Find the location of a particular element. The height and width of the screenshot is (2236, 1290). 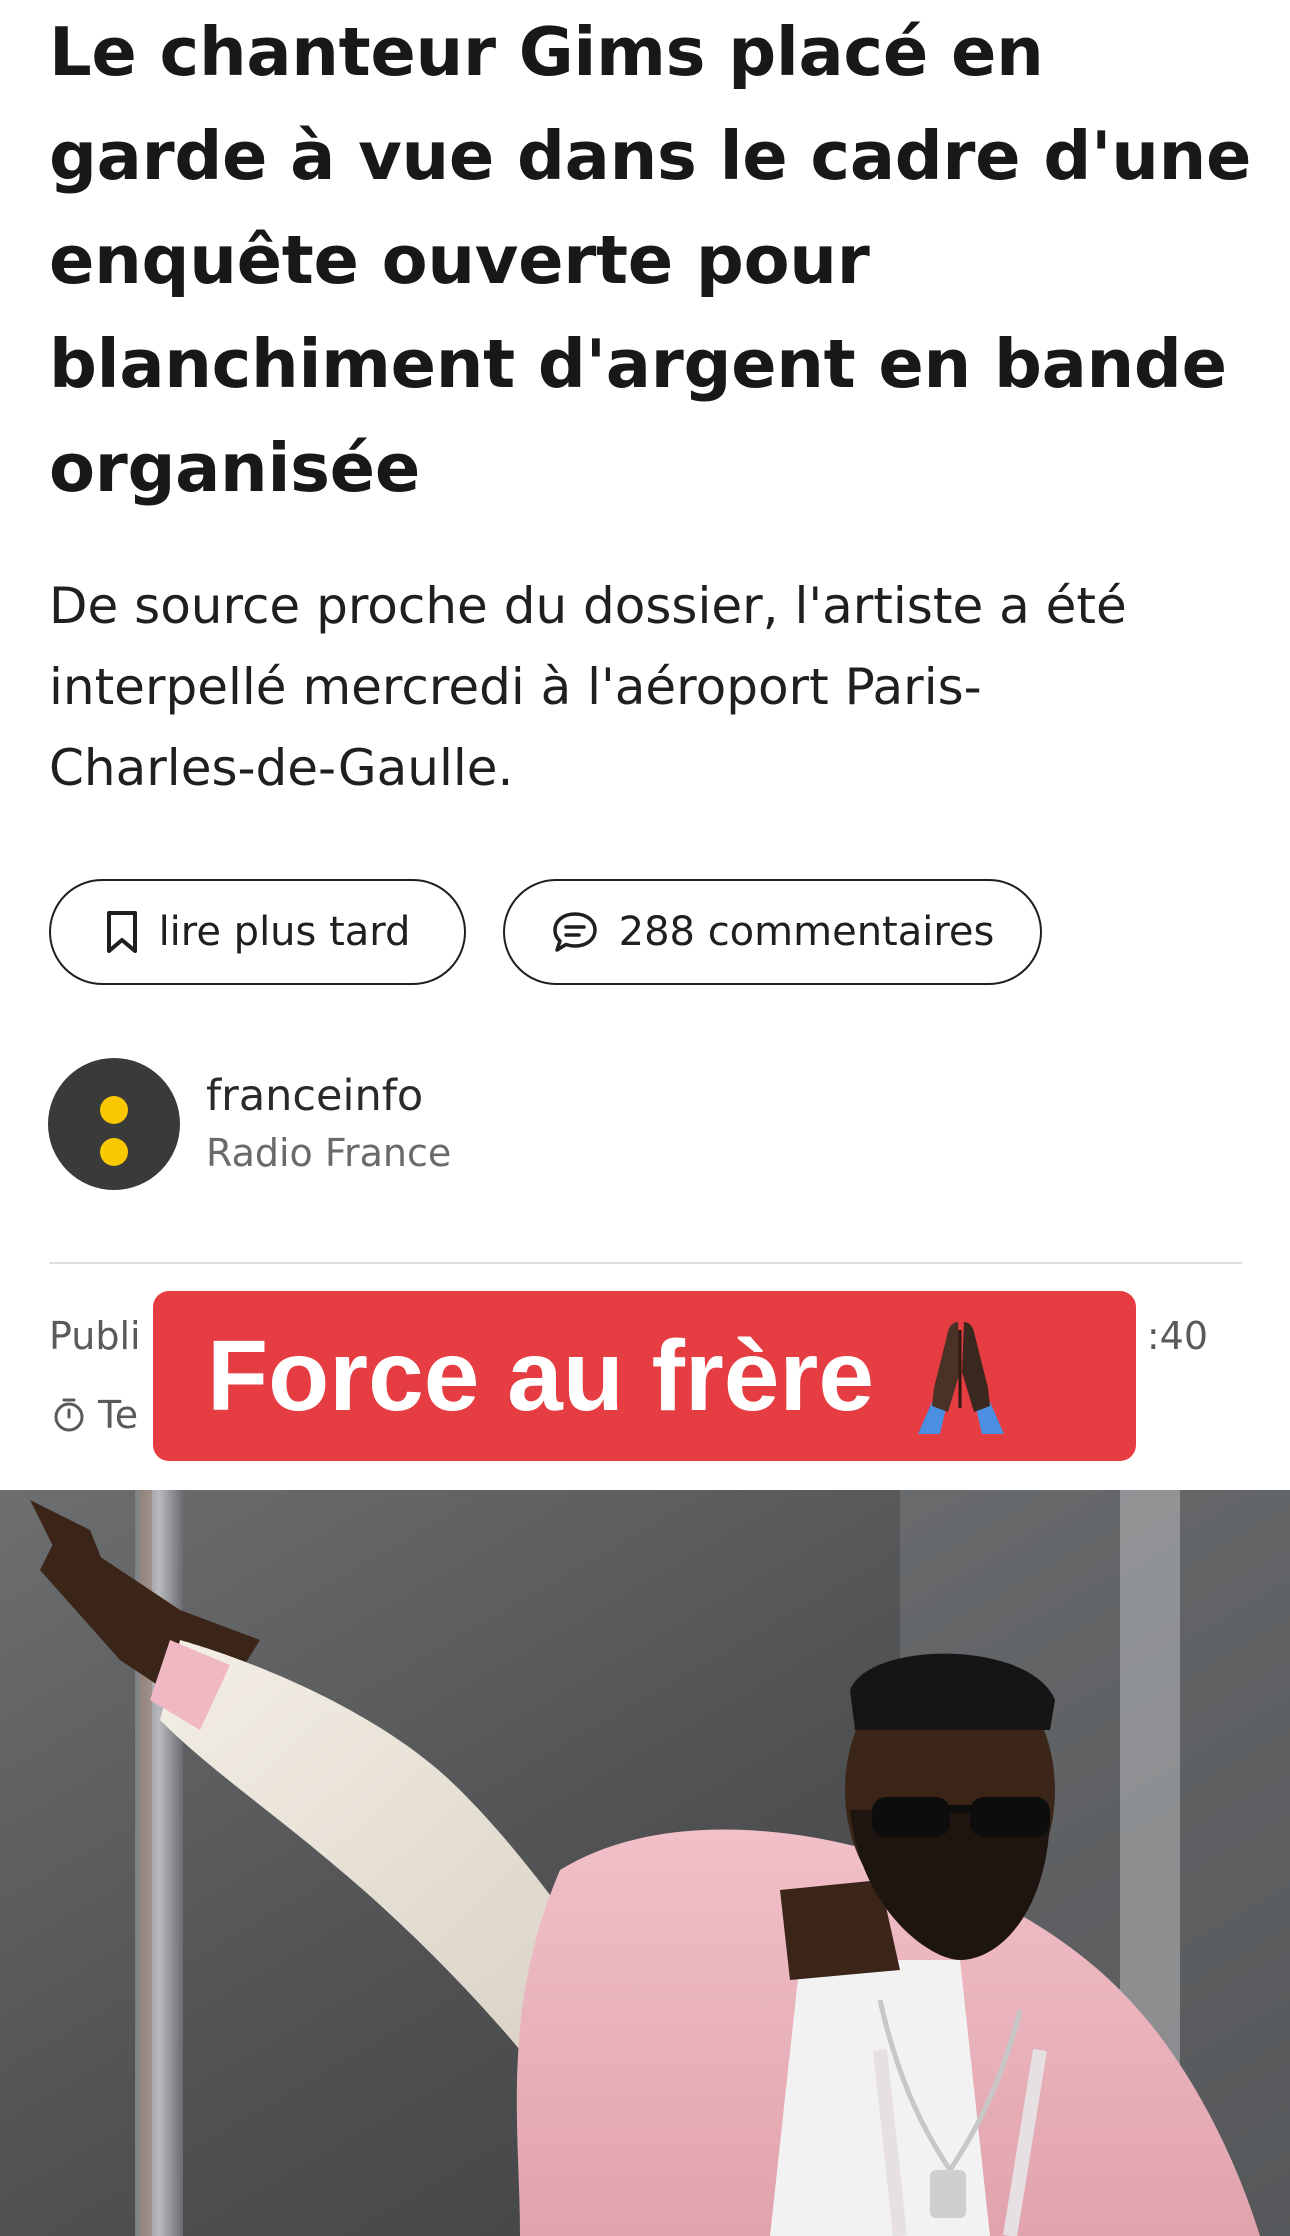

author-organization: Radio France is located at coordinates (329, 1153).